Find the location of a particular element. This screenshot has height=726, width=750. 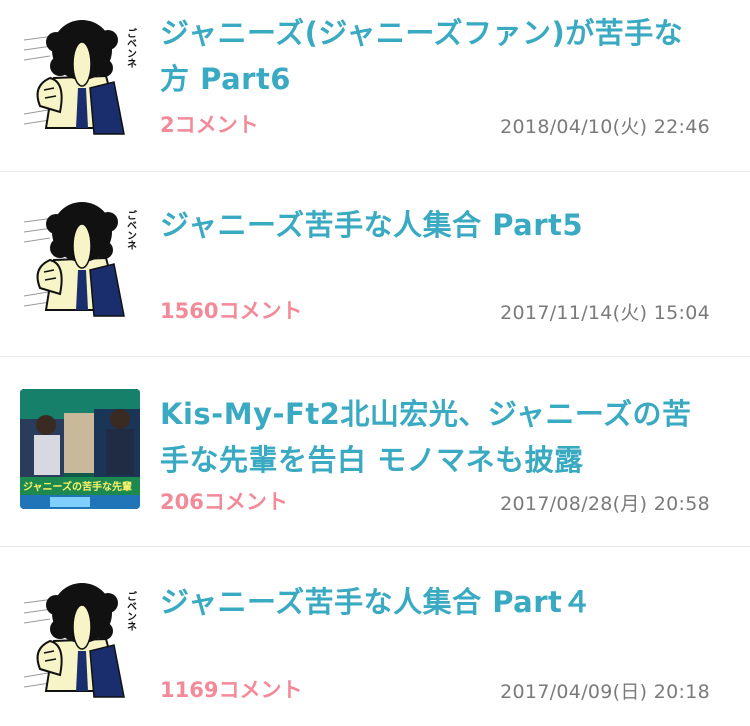

comment-count: 1560コメント is located at coordinates (231, 311).